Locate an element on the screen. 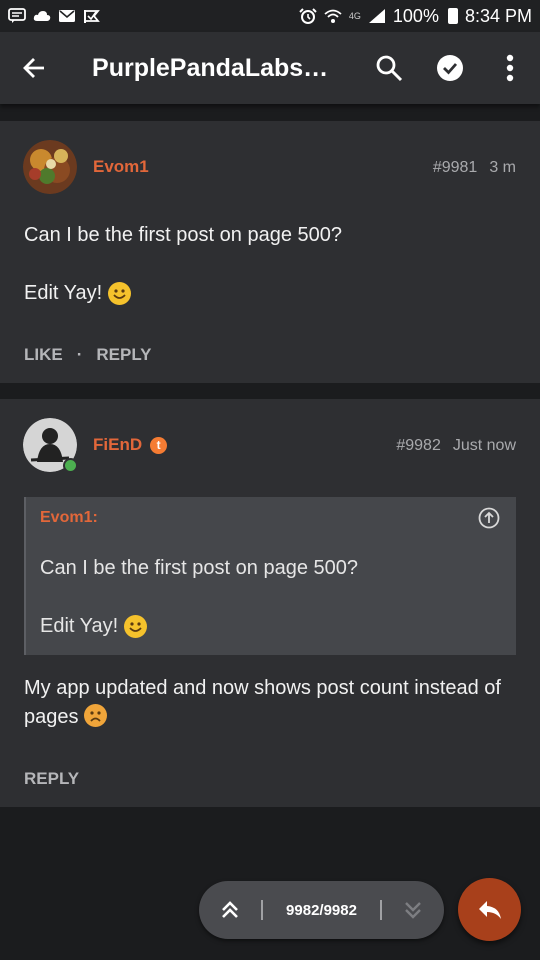 The image size is (540, 960). post-author-row: FiEnD t is located at coordinates (130, 445).